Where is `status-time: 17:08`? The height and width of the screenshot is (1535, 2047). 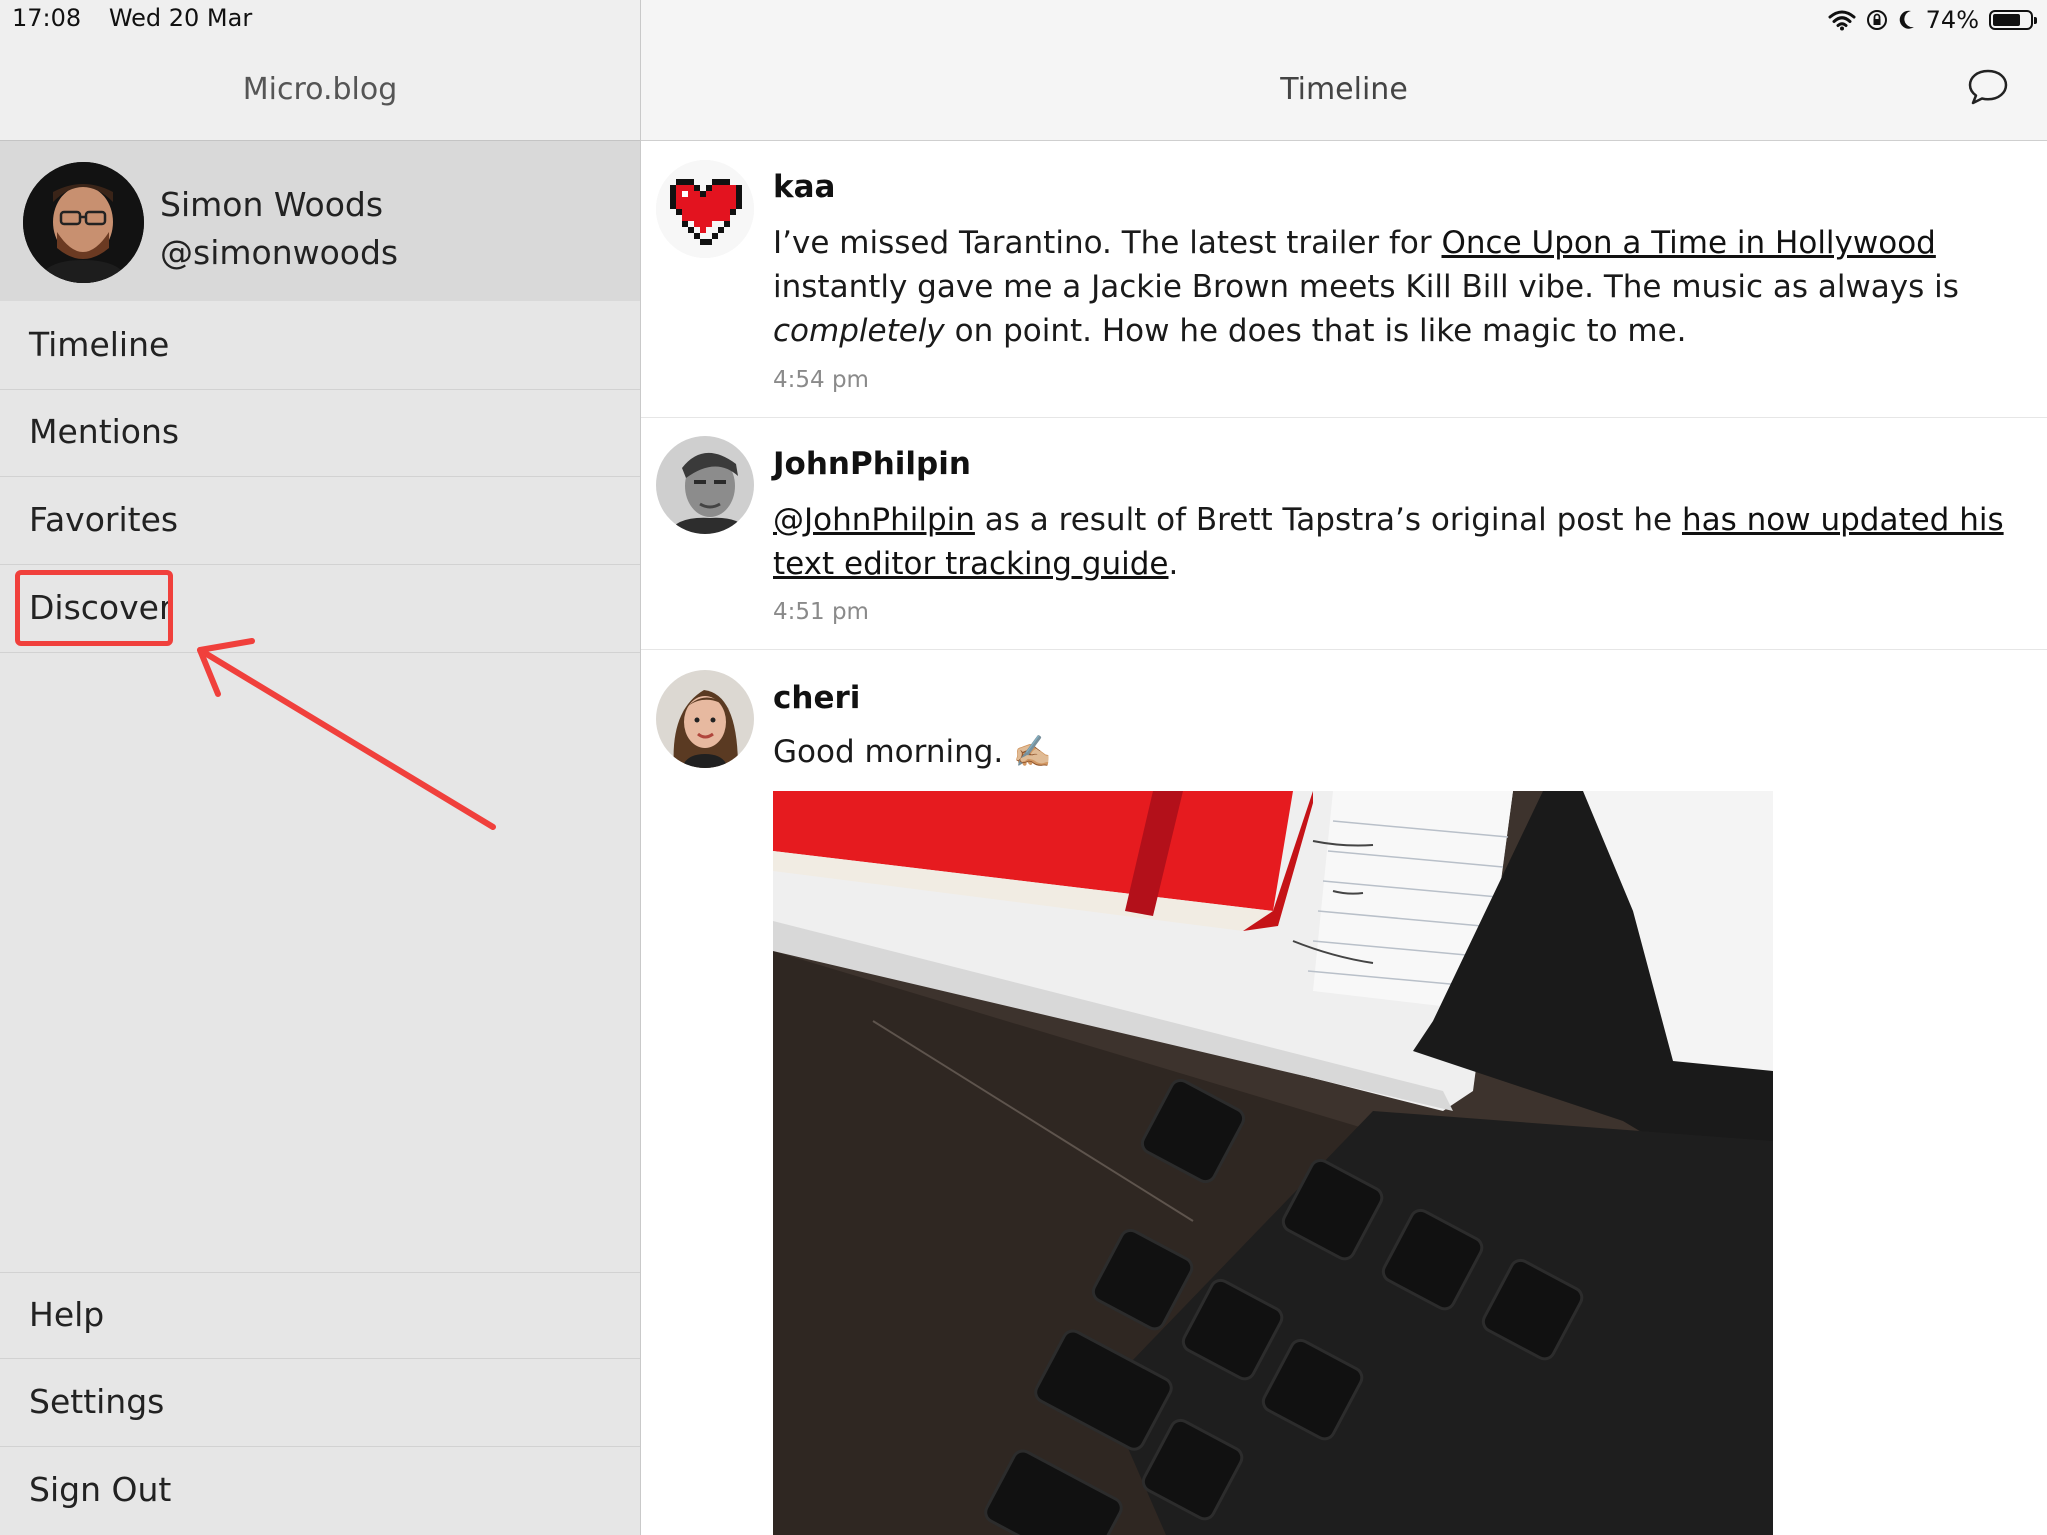
status-time: 17:08 is located at coordinates (47, 18).